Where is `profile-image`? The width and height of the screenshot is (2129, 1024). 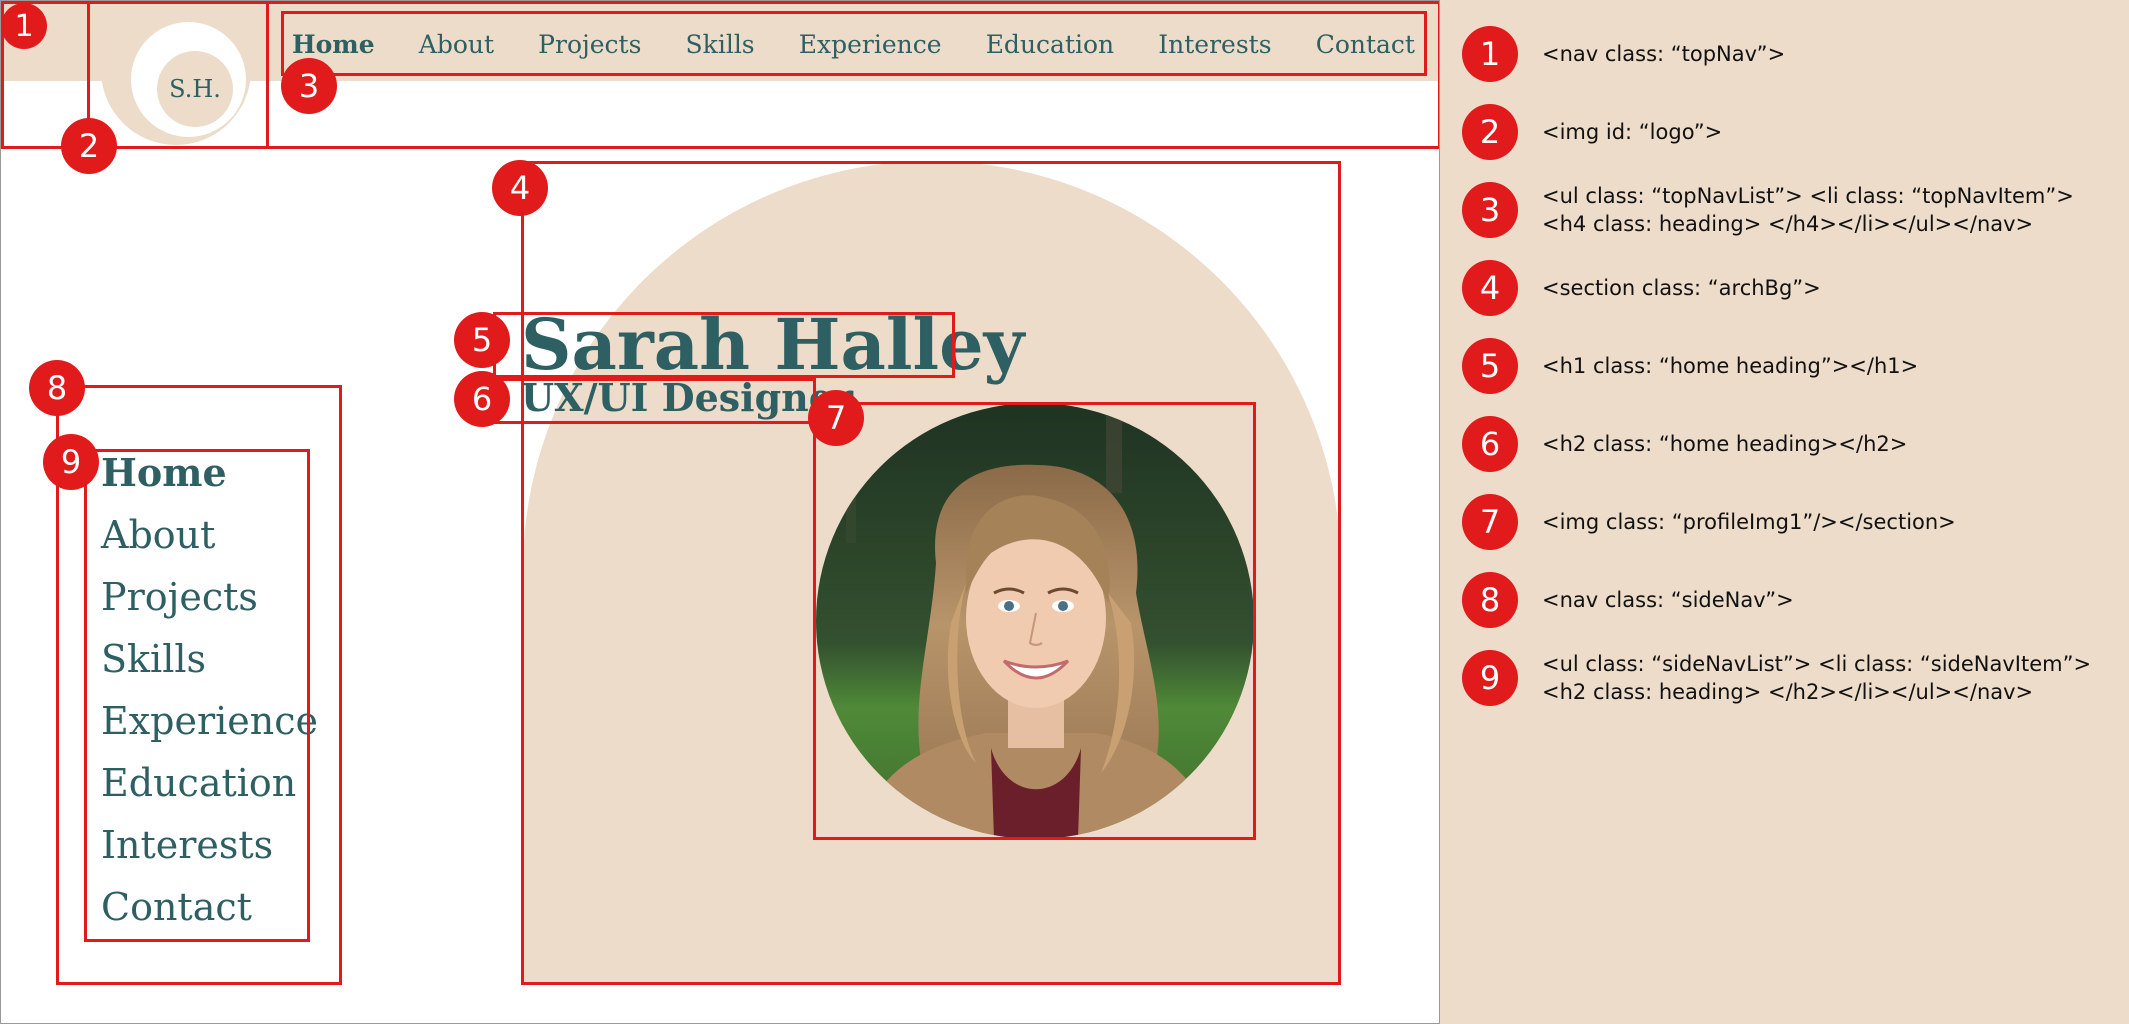 profile-image is located at coordinates (1035, 621).